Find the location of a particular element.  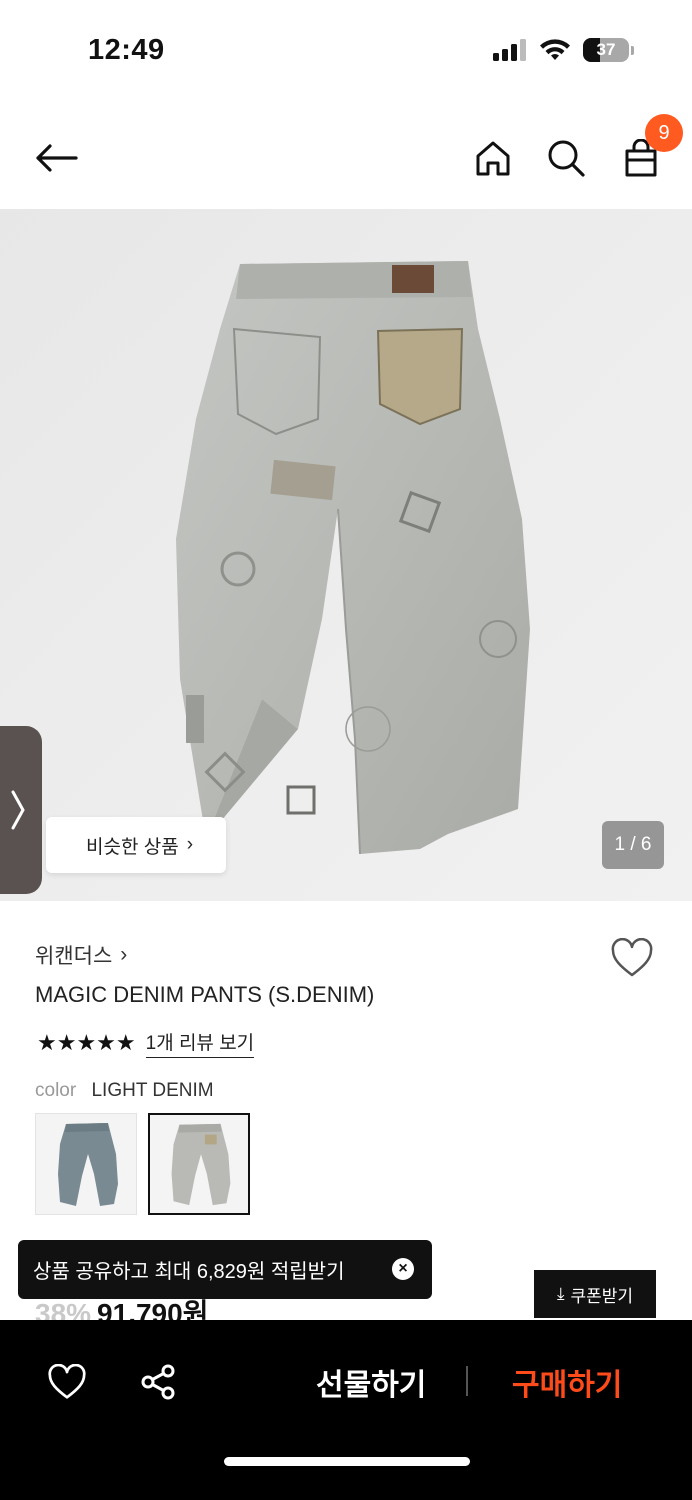

home-icon is located at coordinates (493, 158).